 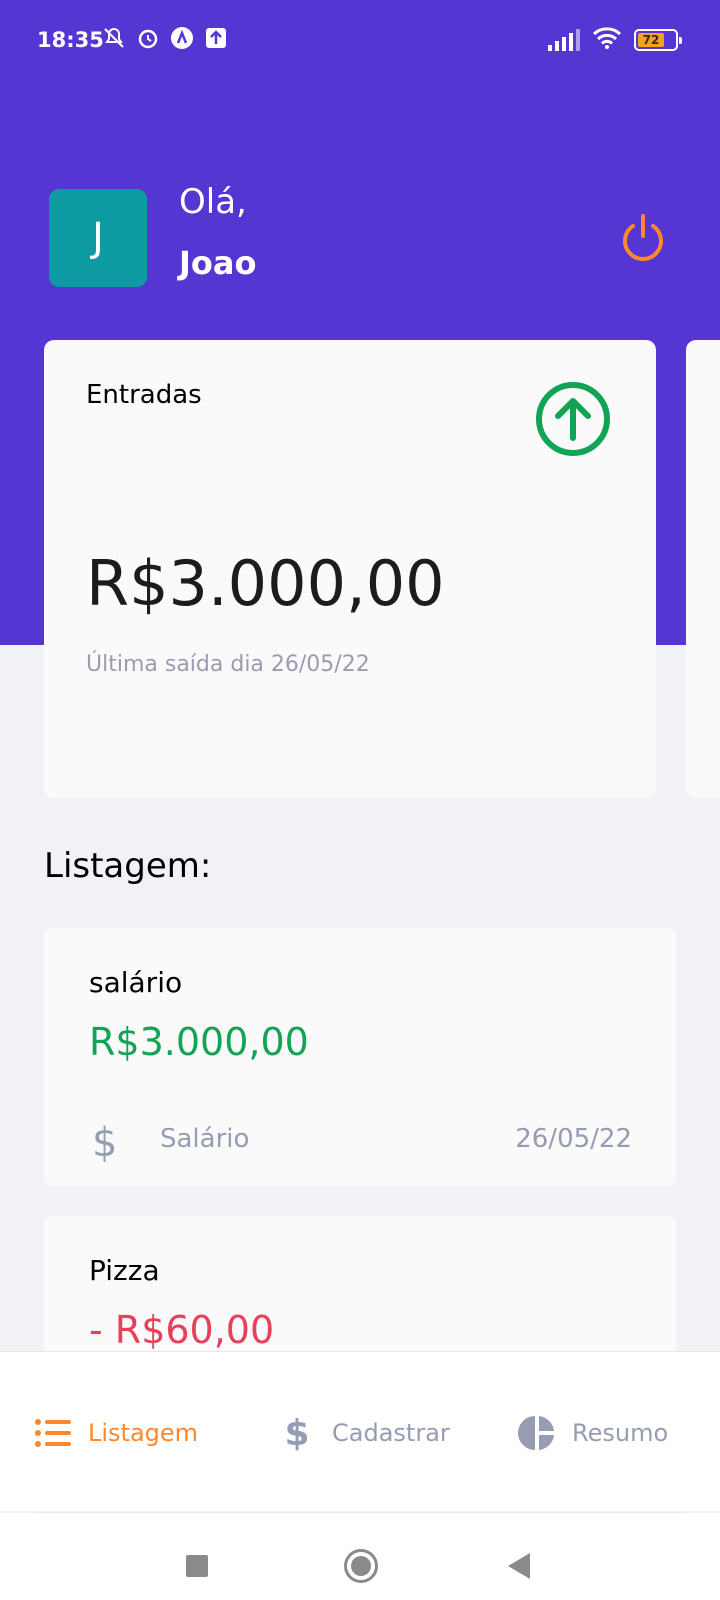 What do you see at coordinates (182, 1330) in the screenshot?
I see `transaction-amount: - R$60,00` at bounding box center [182, 1330].